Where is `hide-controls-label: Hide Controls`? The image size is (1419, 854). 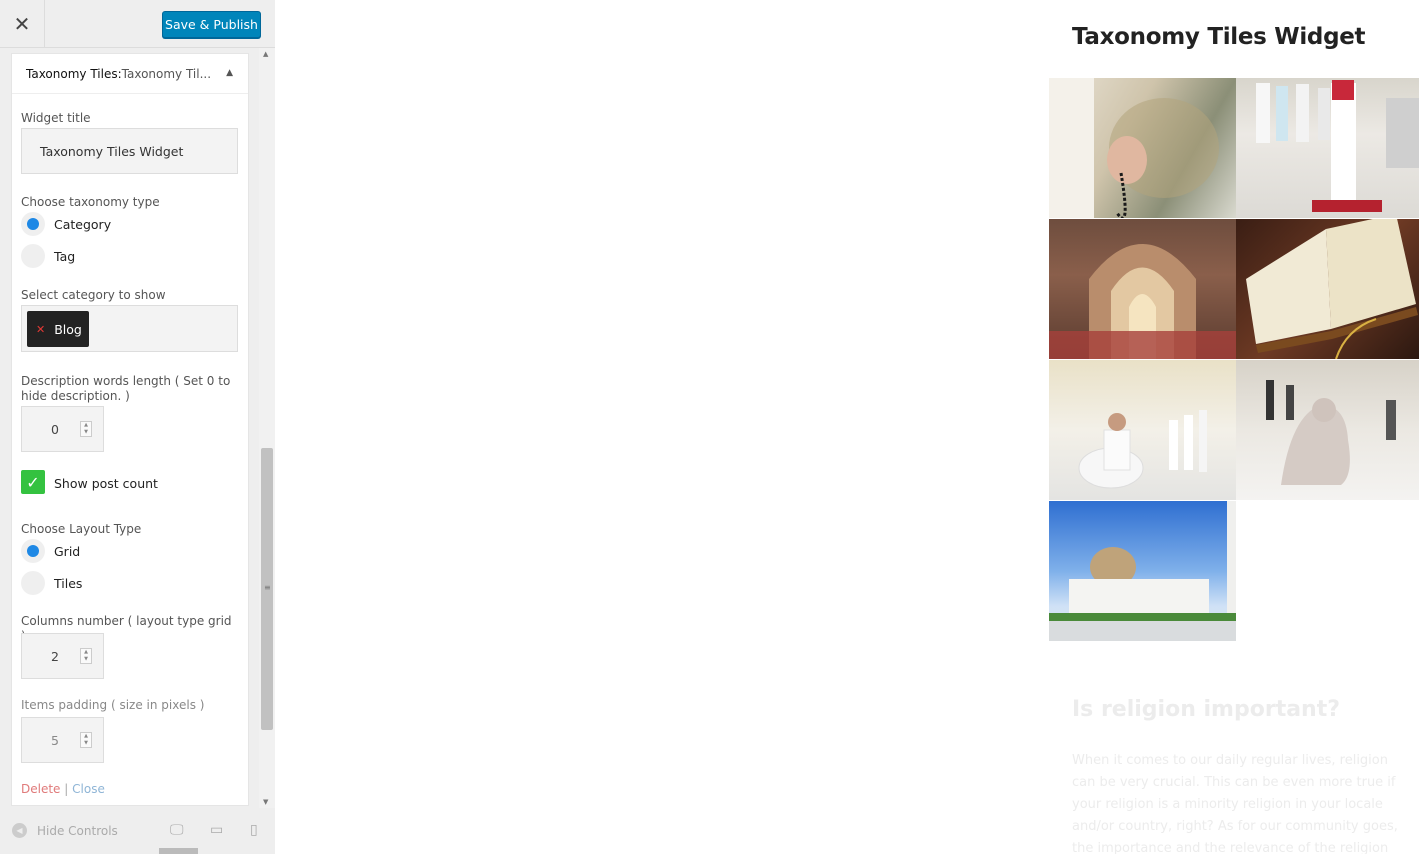 hide-controls-label: Hide Controls is located at coordinates (77, 830).